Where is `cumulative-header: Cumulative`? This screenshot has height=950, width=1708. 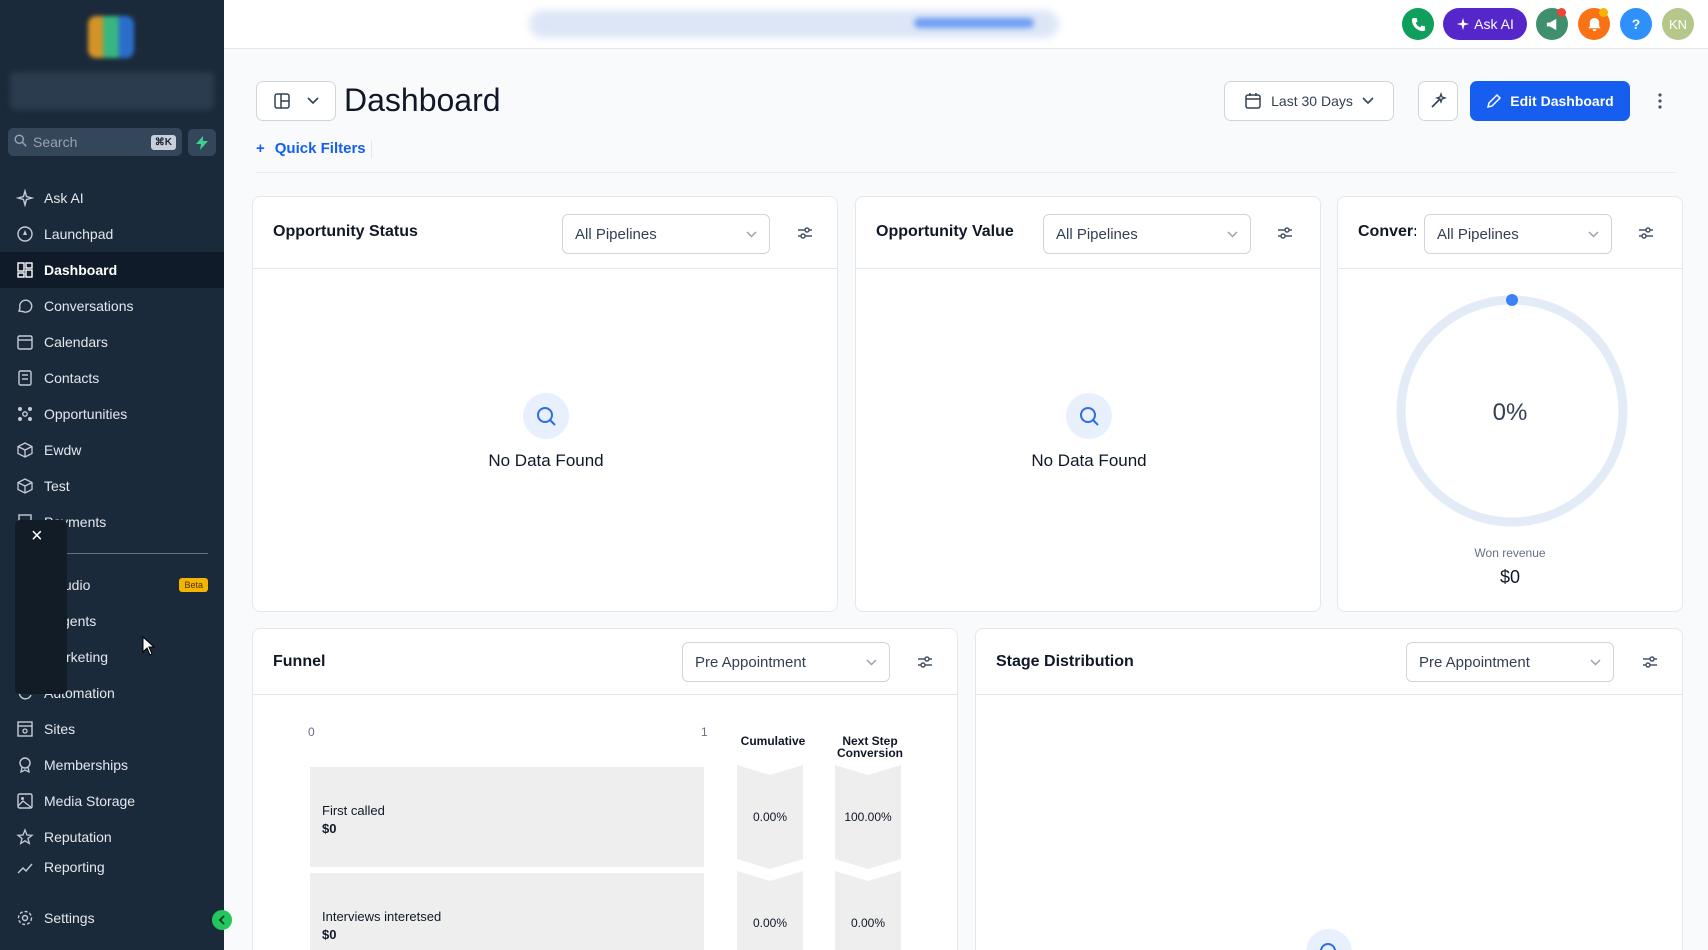 cumulative-header: Cumulative is located at coordinates (773, 741).